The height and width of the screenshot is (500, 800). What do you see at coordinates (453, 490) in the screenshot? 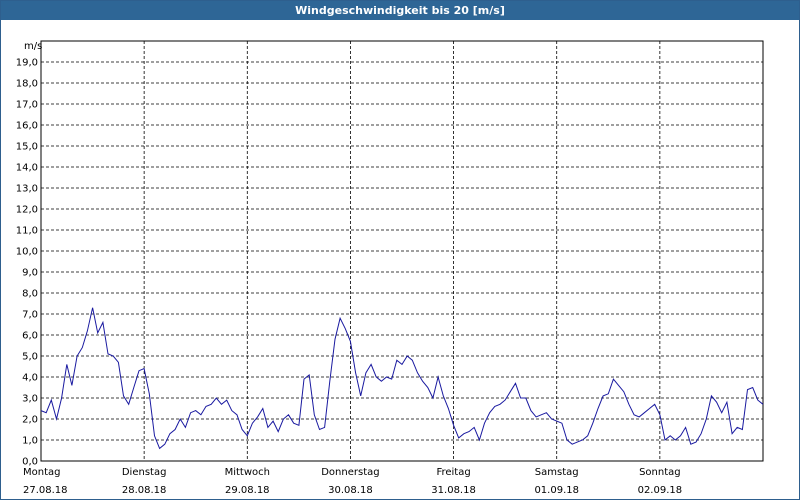
I see `x-tick-date-label: 31.08.18` at bounding box center [453, 490].